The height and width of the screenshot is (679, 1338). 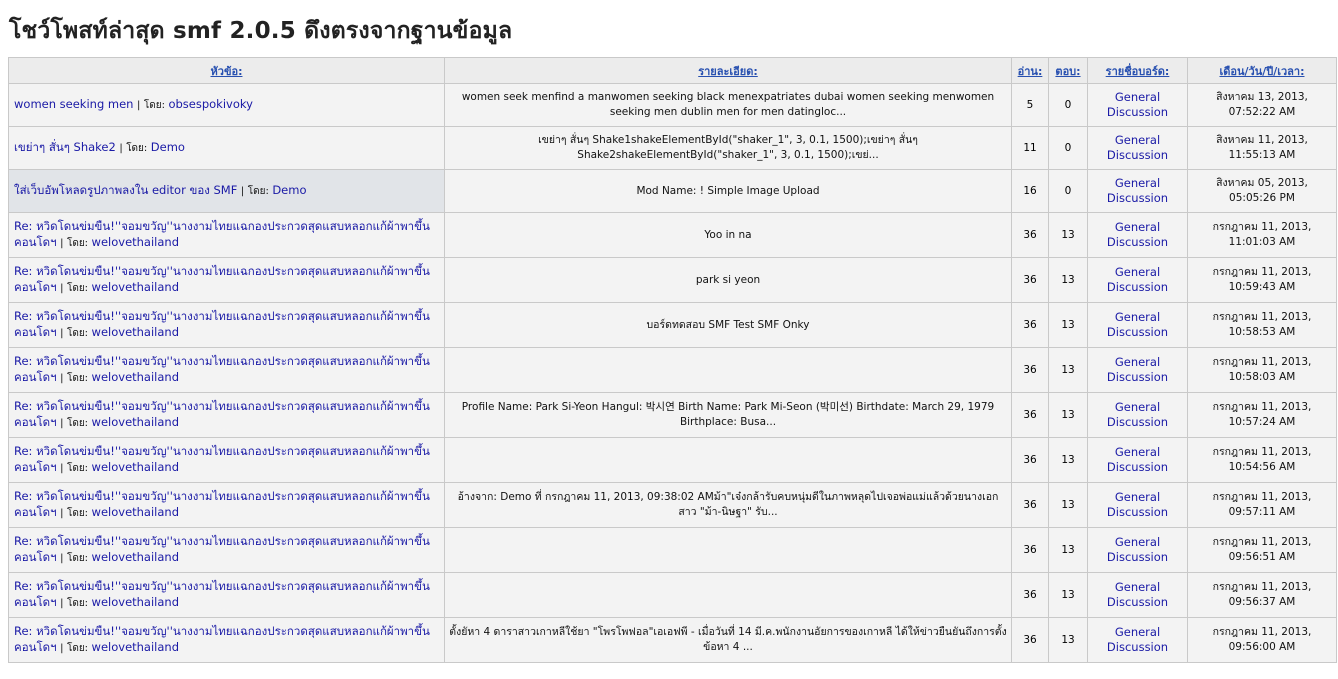 I want to click on date-cell: กรกฎาคม 11, 2013, 09:56:00 AM, so click(x=1262, y=640).